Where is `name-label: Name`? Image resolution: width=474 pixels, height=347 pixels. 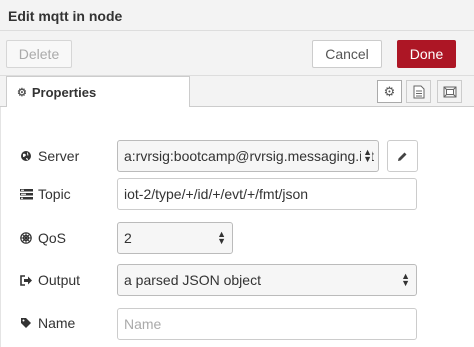
name-label: Name is located at coordinates (47, 323).